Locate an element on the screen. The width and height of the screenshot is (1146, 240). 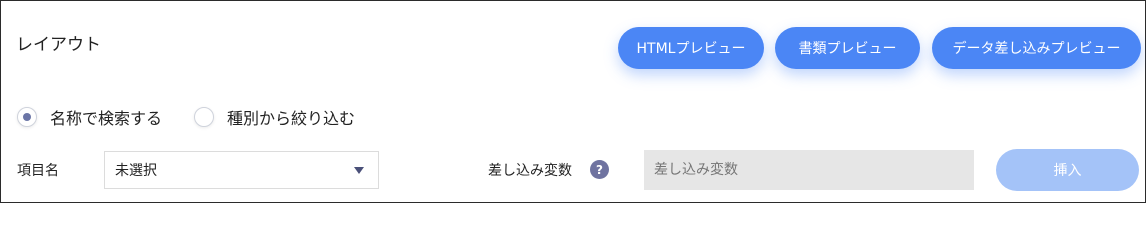
document-preview-button: 書類プレビュー is located at coordinates (847, 48).